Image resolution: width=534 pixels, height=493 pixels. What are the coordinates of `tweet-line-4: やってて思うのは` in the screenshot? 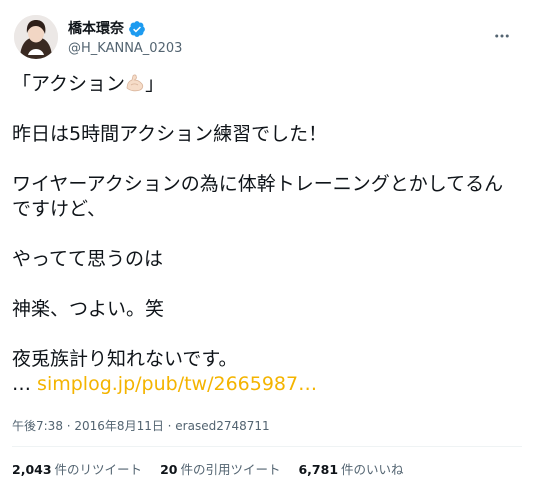 It's located at (88, 259).